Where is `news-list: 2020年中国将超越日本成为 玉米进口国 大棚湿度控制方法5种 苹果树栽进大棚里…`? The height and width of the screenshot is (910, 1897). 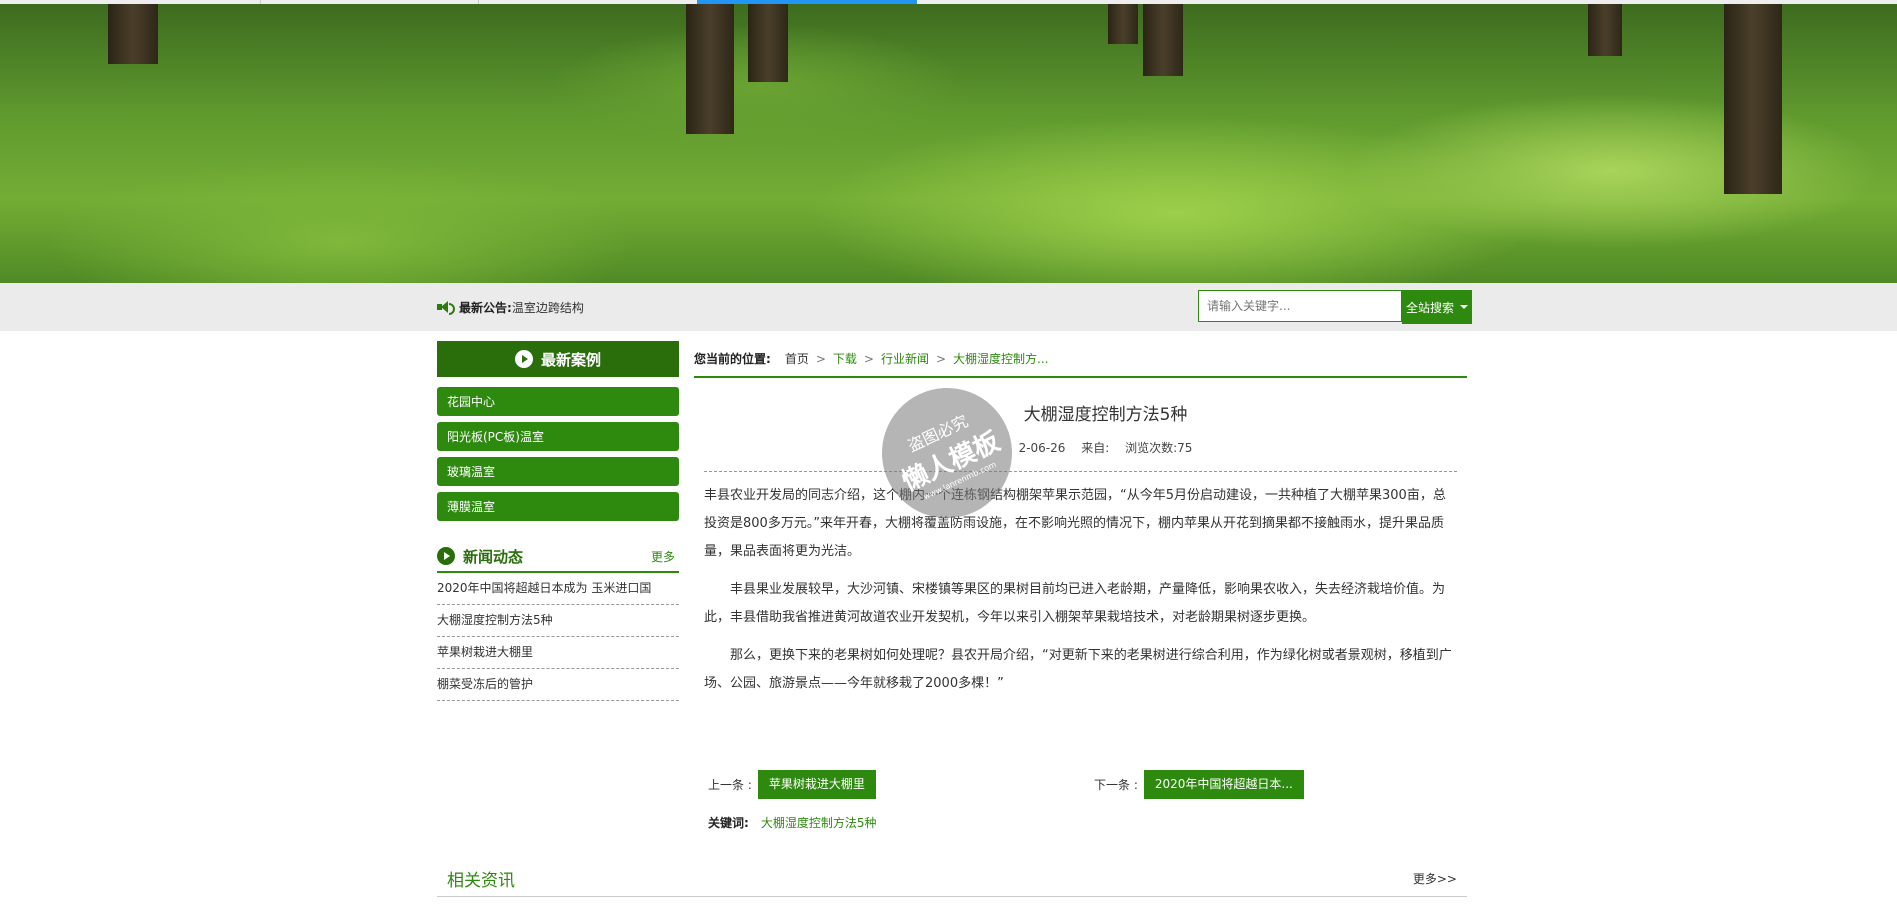 news-list: 2020年中国将超越日本成为 玉米进口国 大棚湿度控制方法5种 苹果树栽进大棚里… is located at coordinates (558, 637).